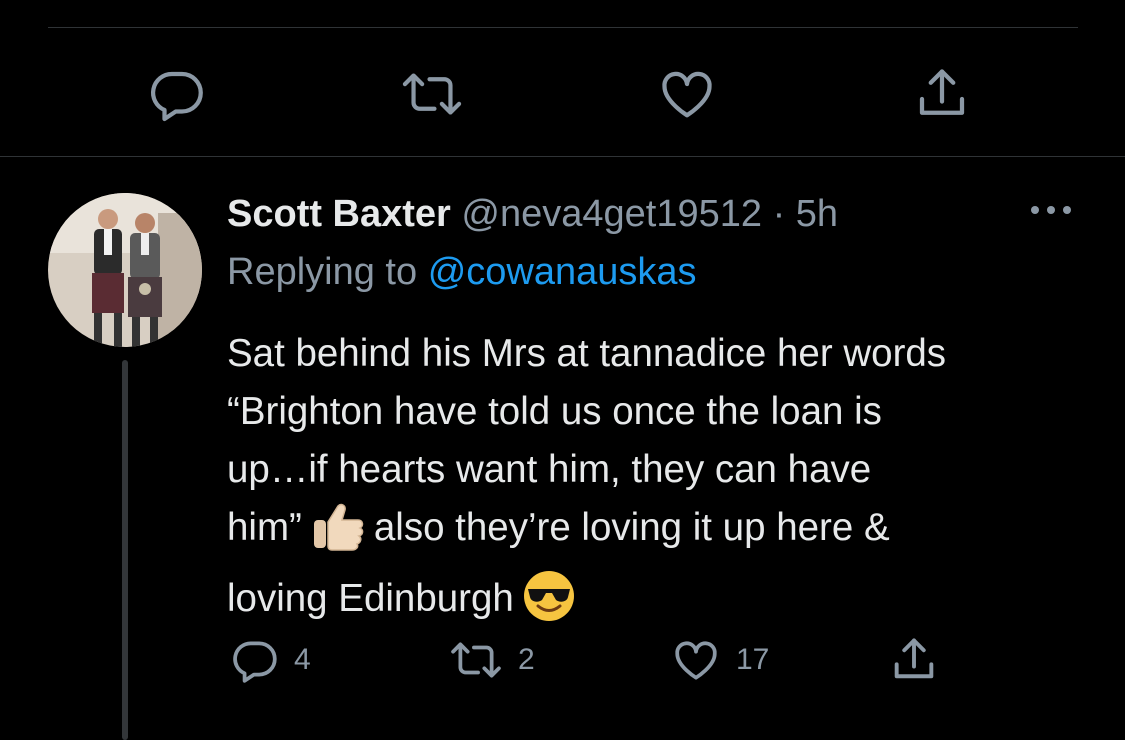 The width and height of the screenshot is (1125, 740). Describe the element at coordinates (125, 270) in the screenshot. I see `avatar` at that location.